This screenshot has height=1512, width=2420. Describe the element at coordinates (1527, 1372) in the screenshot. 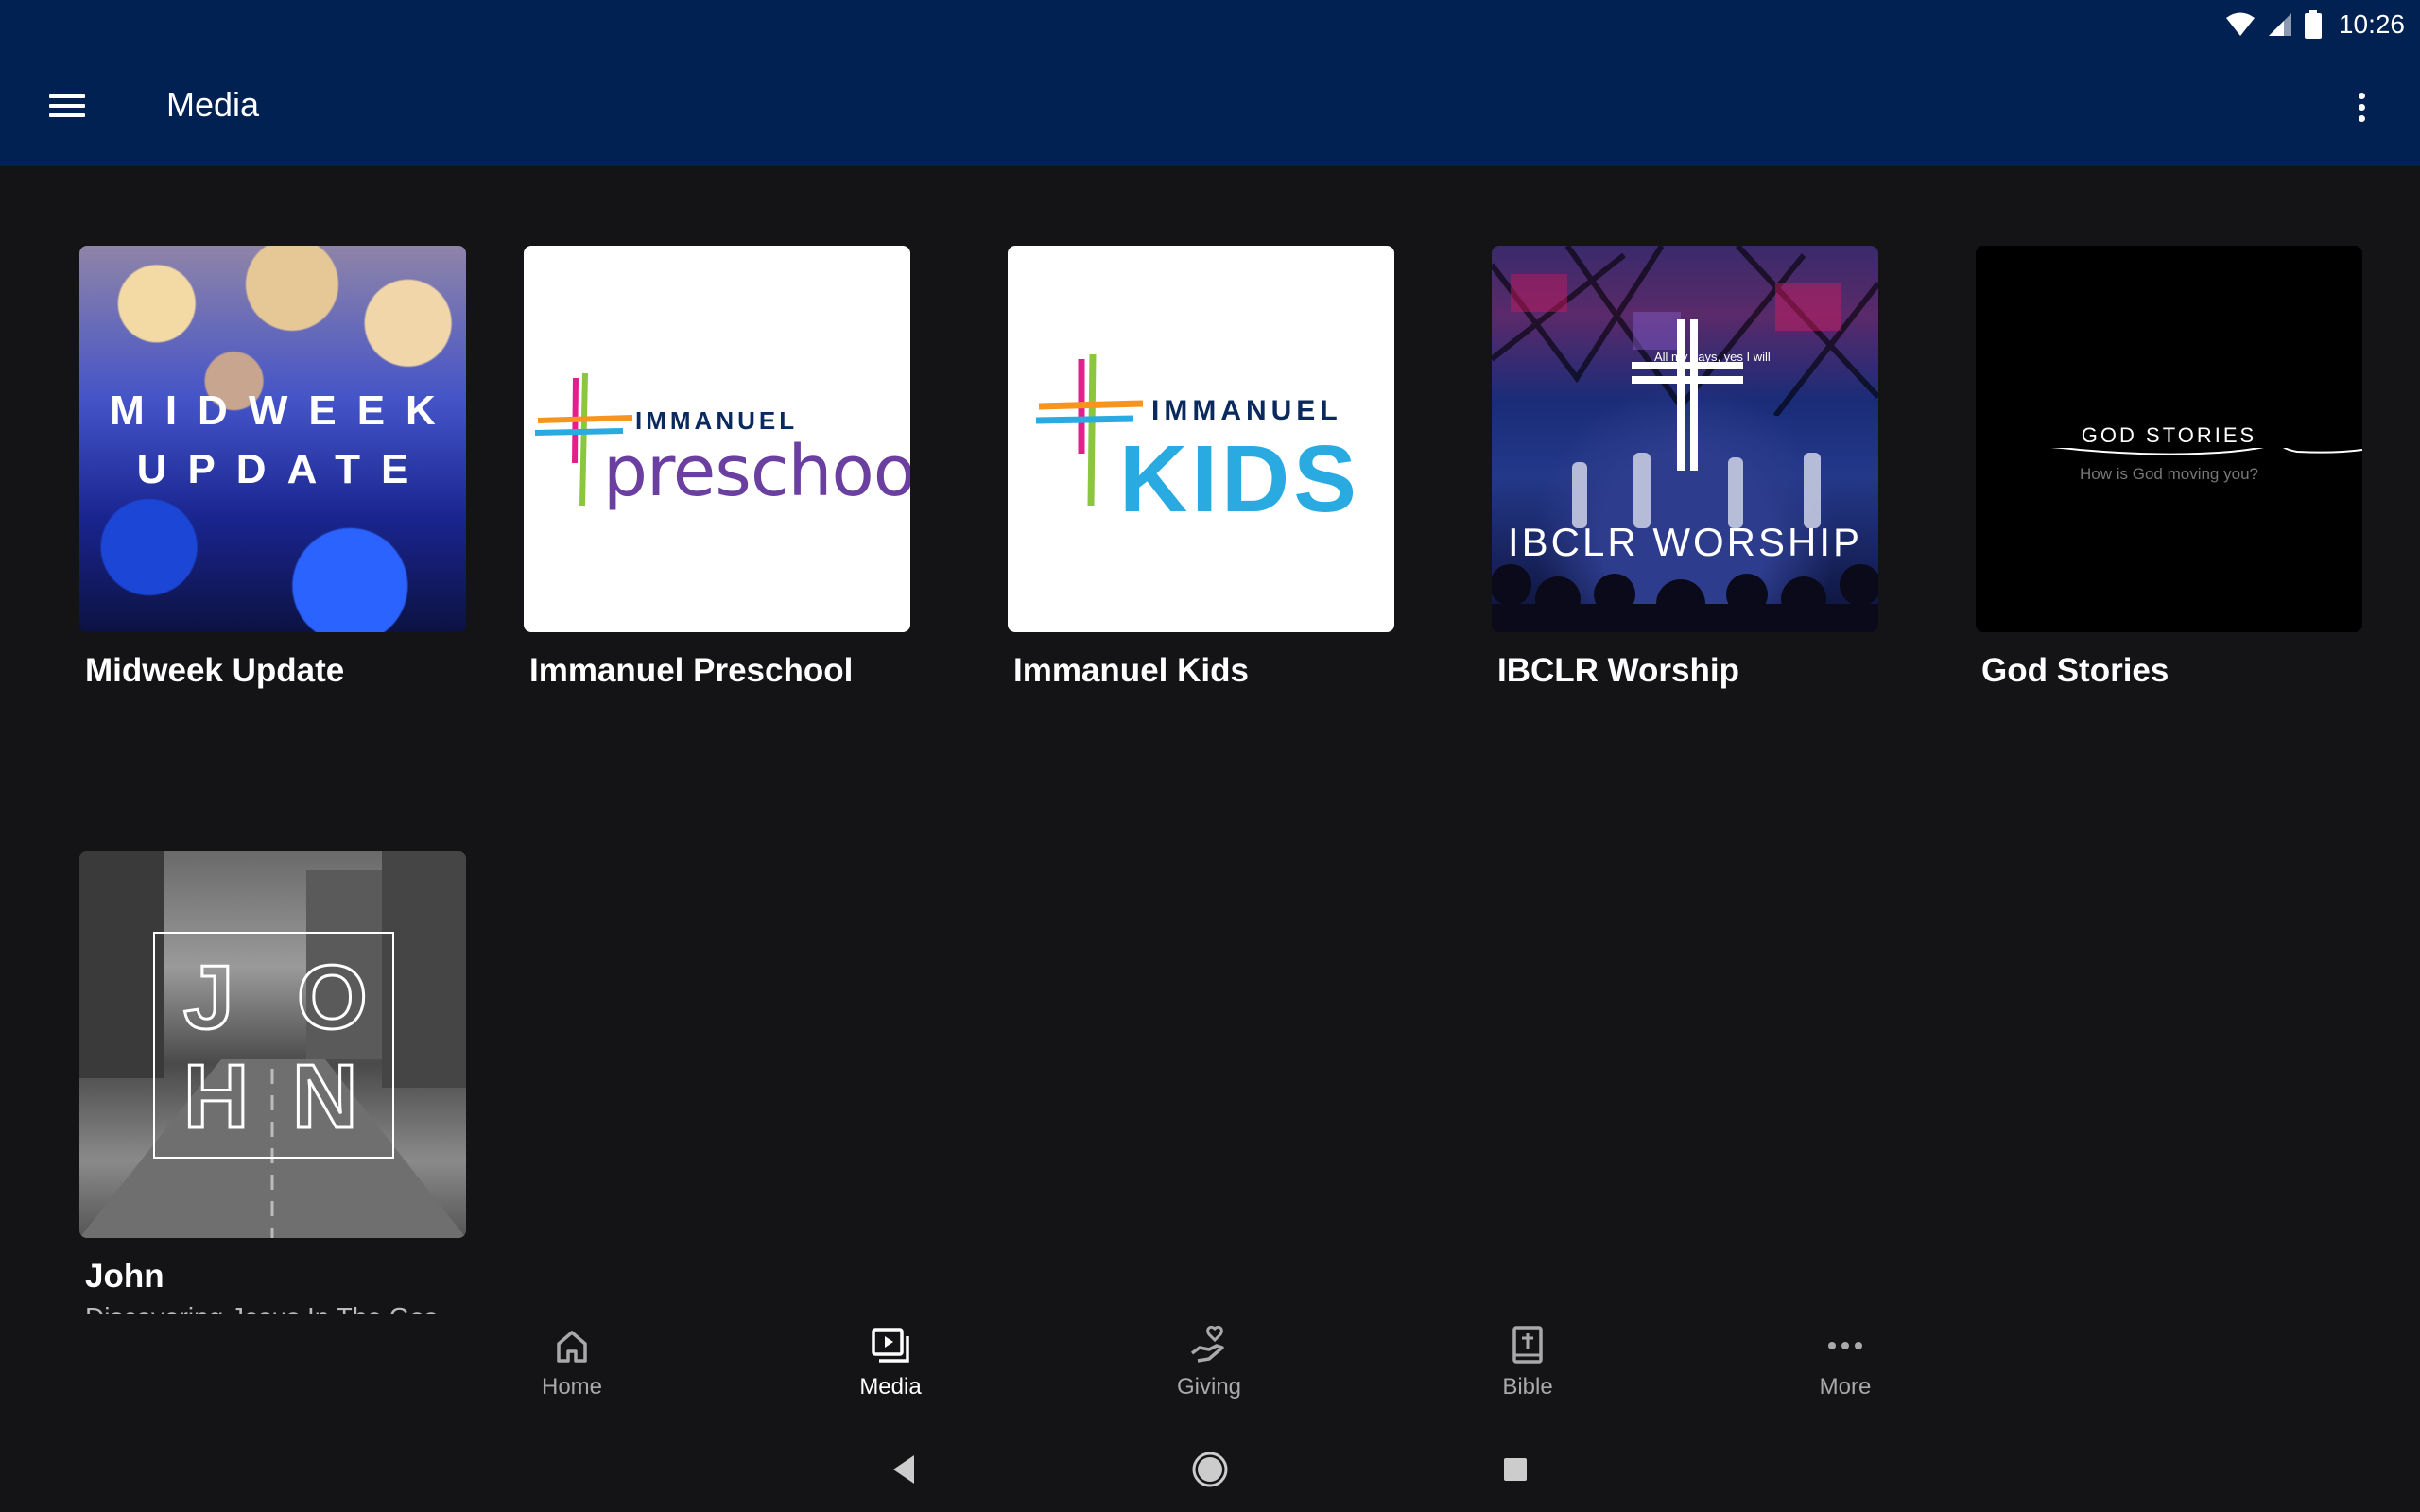

I see `nav-bible: Bible` at that location.